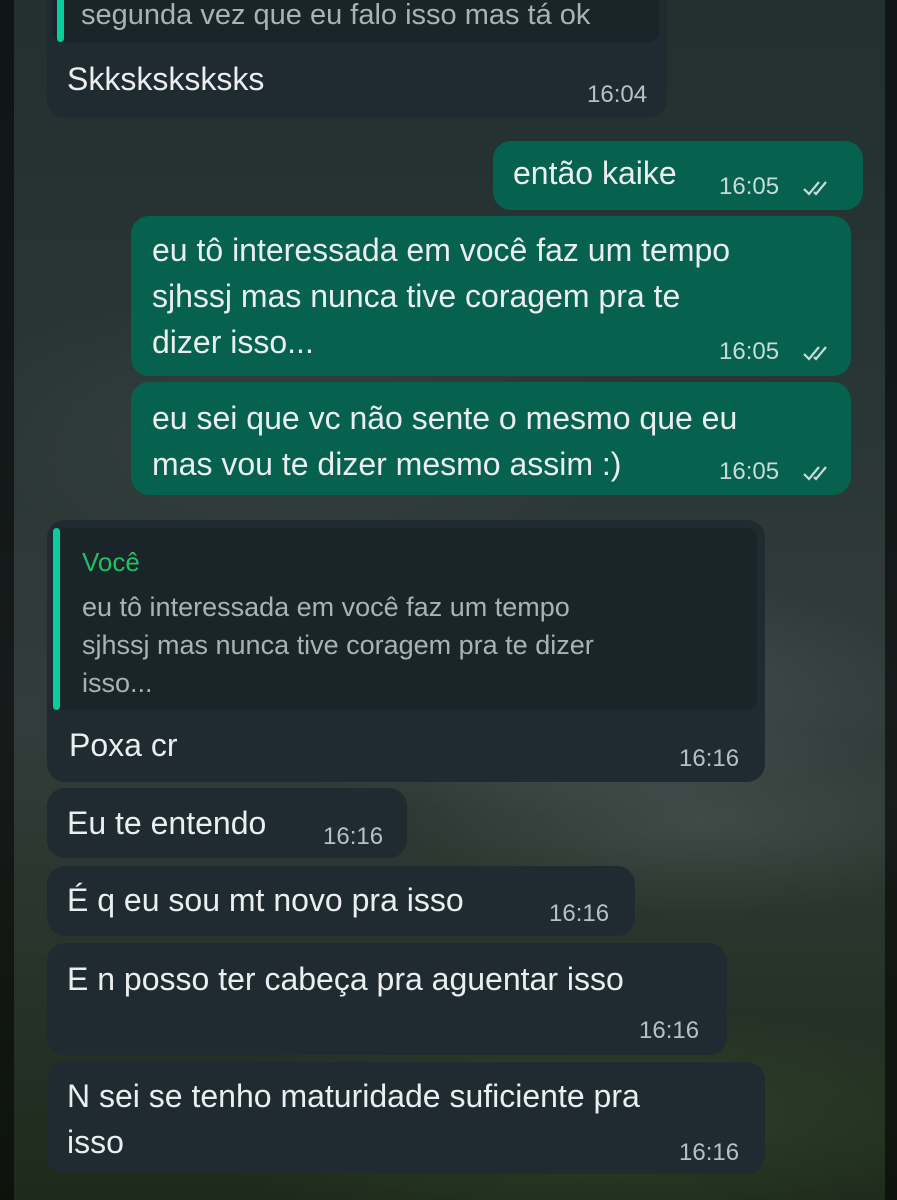 Image resolution: width=897 pixels, height=1200 pixels. What do you see at coordinates (265, 900) in the screenshot?
I see `message-text: É q eu sou mt novo pra isso` at bounding box center [265, 900].